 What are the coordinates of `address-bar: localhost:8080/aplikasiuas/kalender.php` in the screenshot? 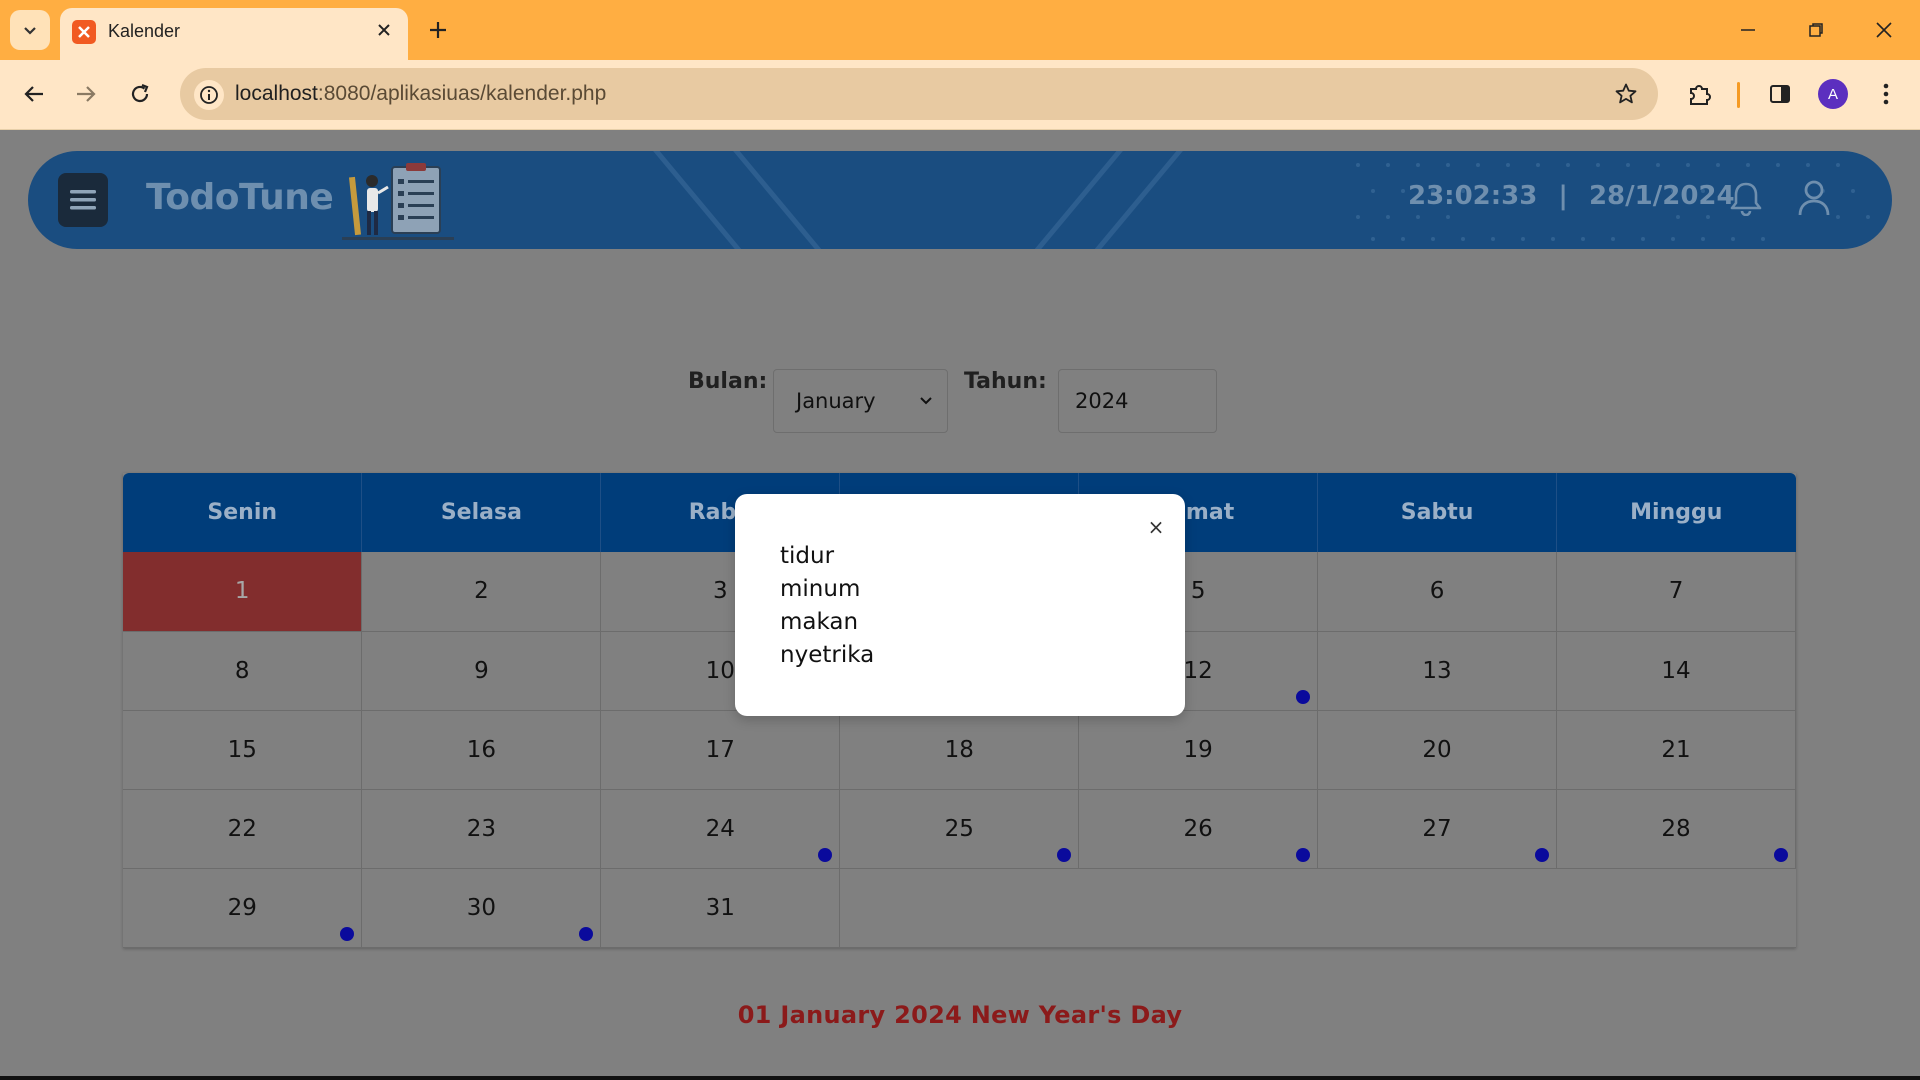 It's located at (919, 94).